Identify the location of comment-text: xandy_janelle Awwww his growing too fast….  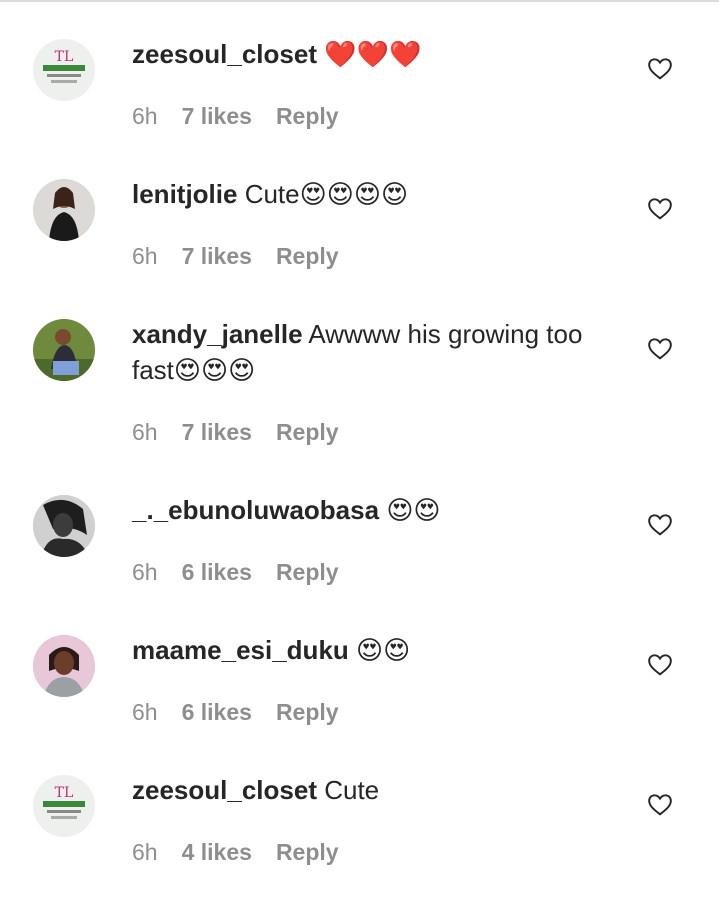
(357, 352).